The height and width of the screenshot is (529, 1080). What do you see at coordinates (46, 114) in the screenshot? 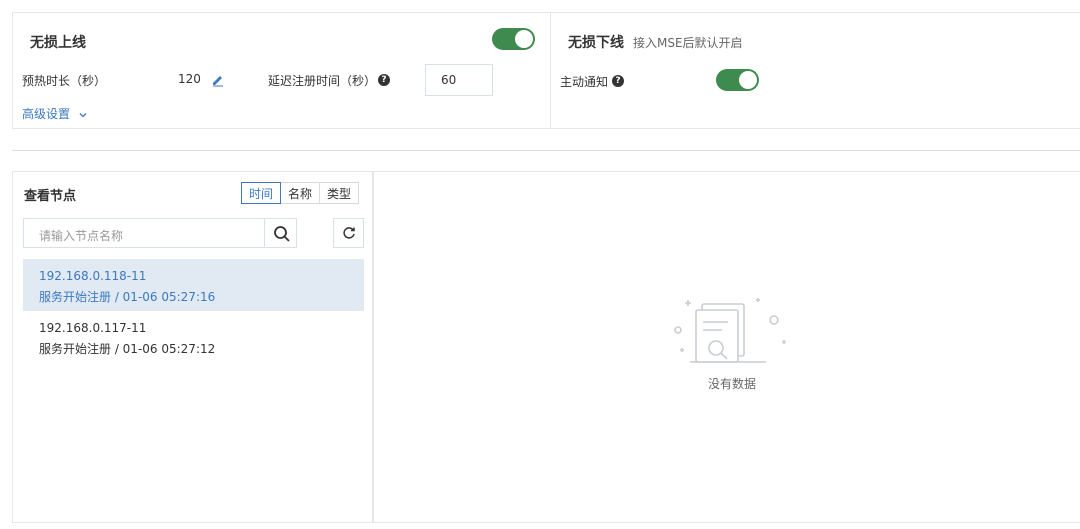
I see `advanced-settings-label: 高级设置` at bounding box center [46, 114].